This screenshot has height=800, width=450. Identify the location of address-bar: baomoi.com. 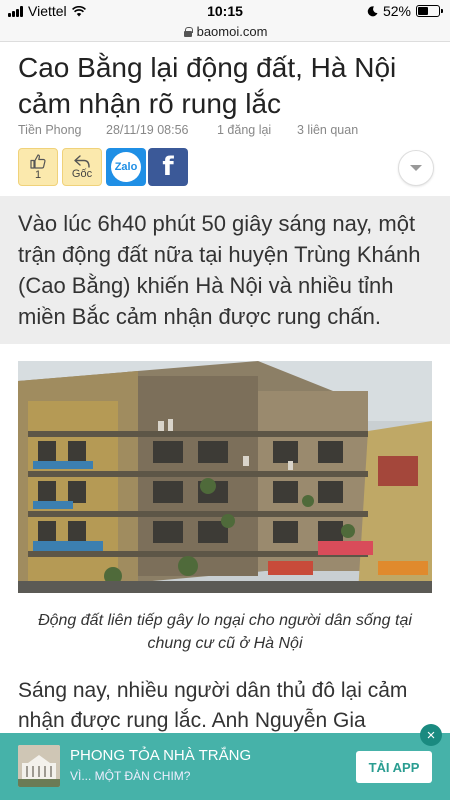
(225, 32).